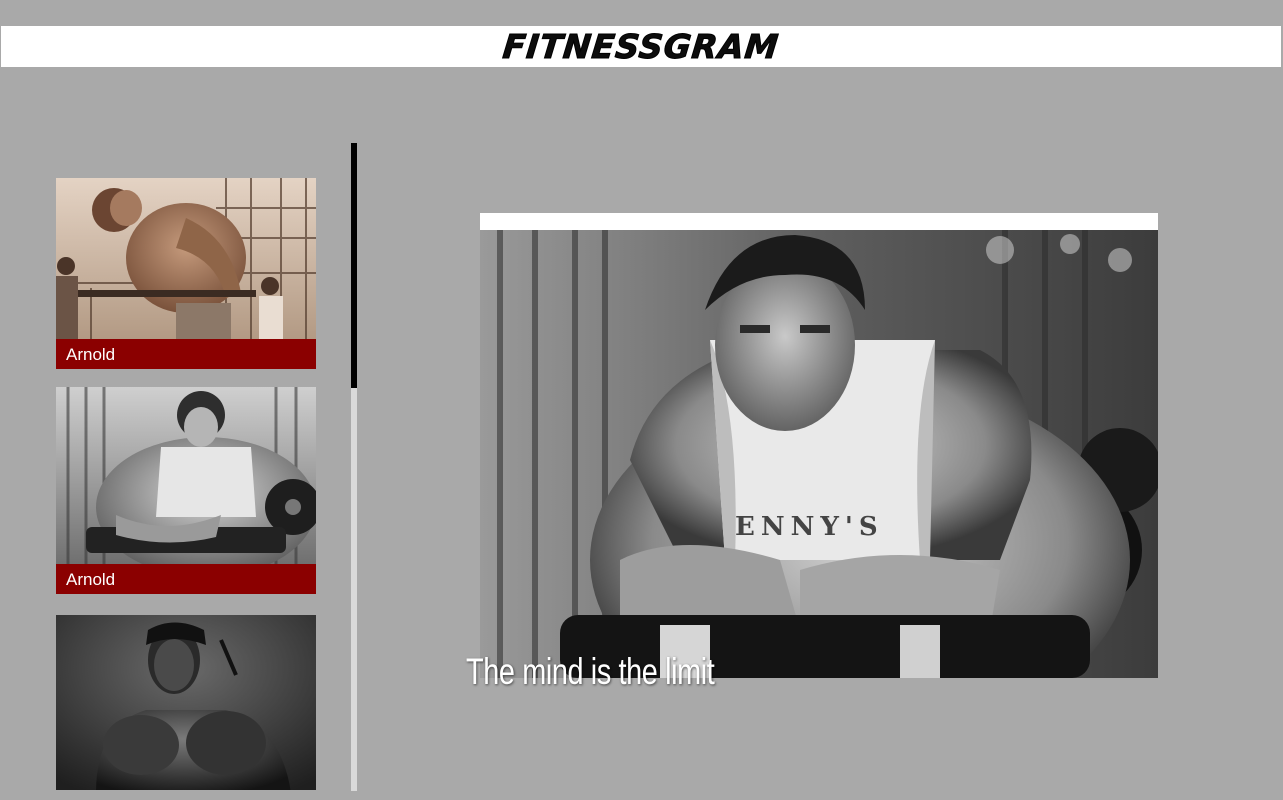  Describe the element at coordinates (354, 265) in the screenshot. I see `sidebar-scrollbar-thumb` at that location.